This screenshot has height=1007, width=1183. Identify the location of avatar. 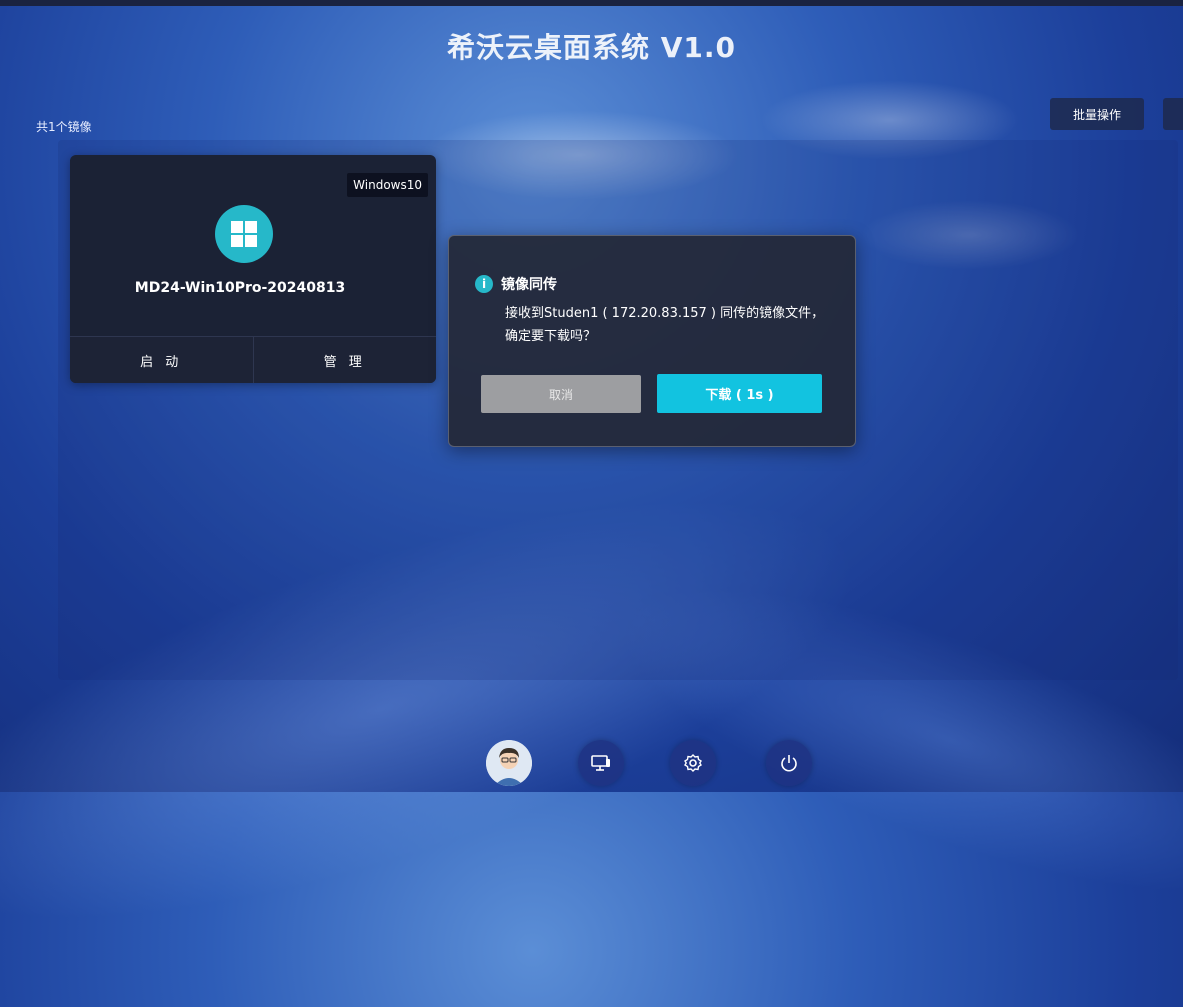
(509, 763).